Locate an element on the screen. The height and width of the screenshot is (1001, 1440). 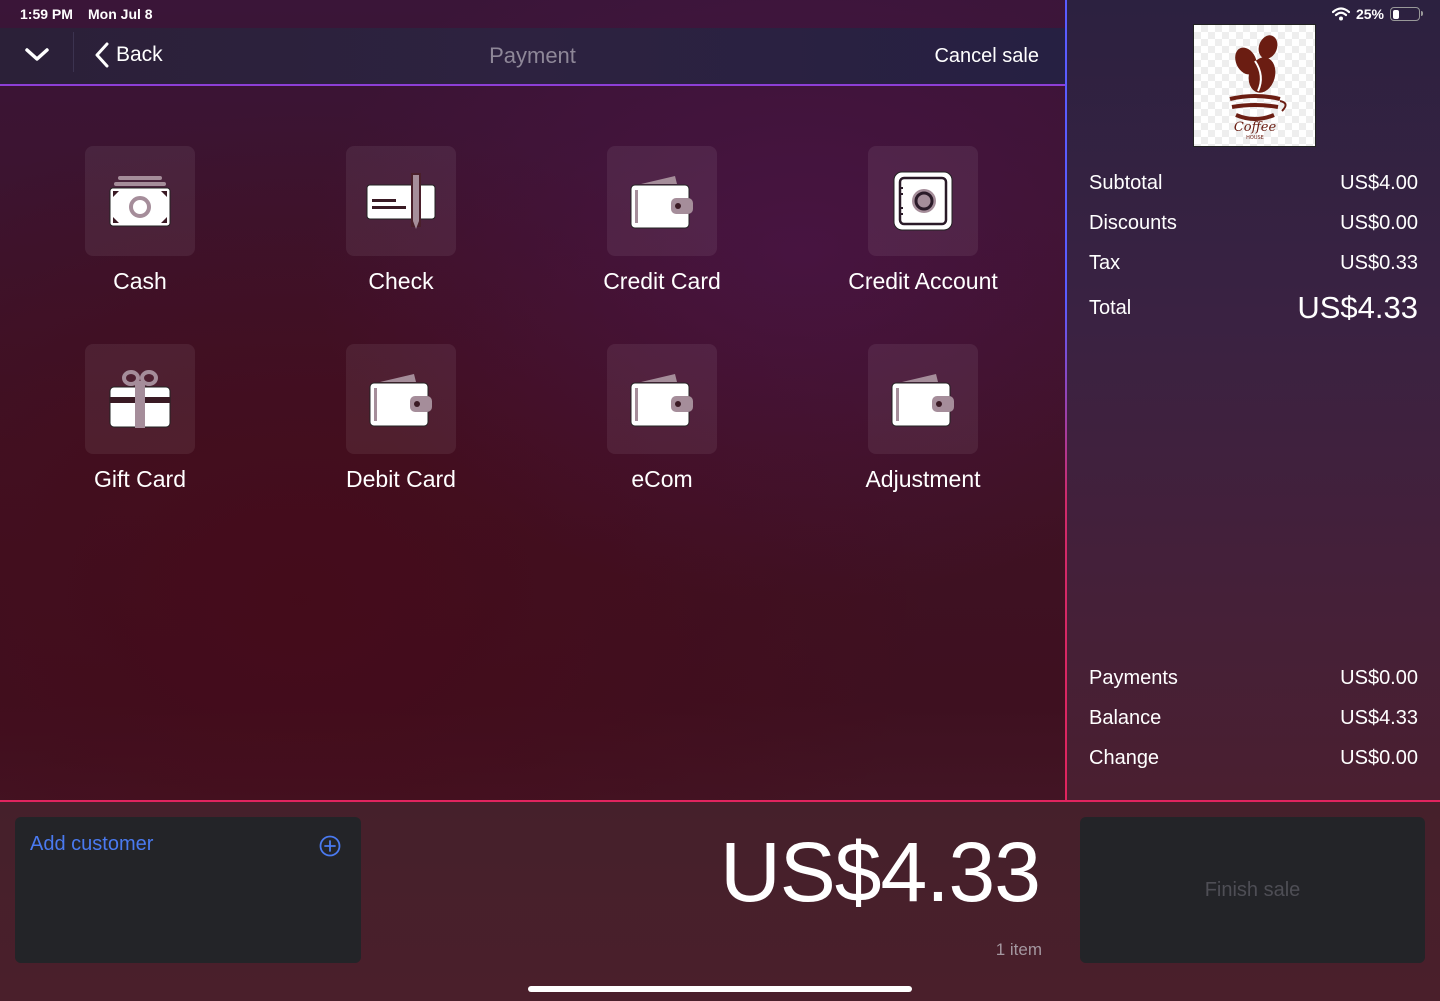
wifi-icon is located at coordinates (1340, 14).